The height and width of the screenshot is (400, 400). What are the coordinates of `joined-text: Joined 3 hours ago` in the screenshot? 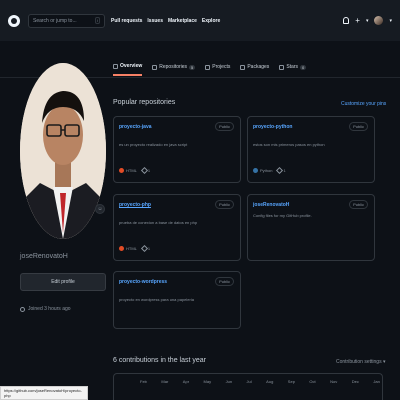 It's located at (49, 309).